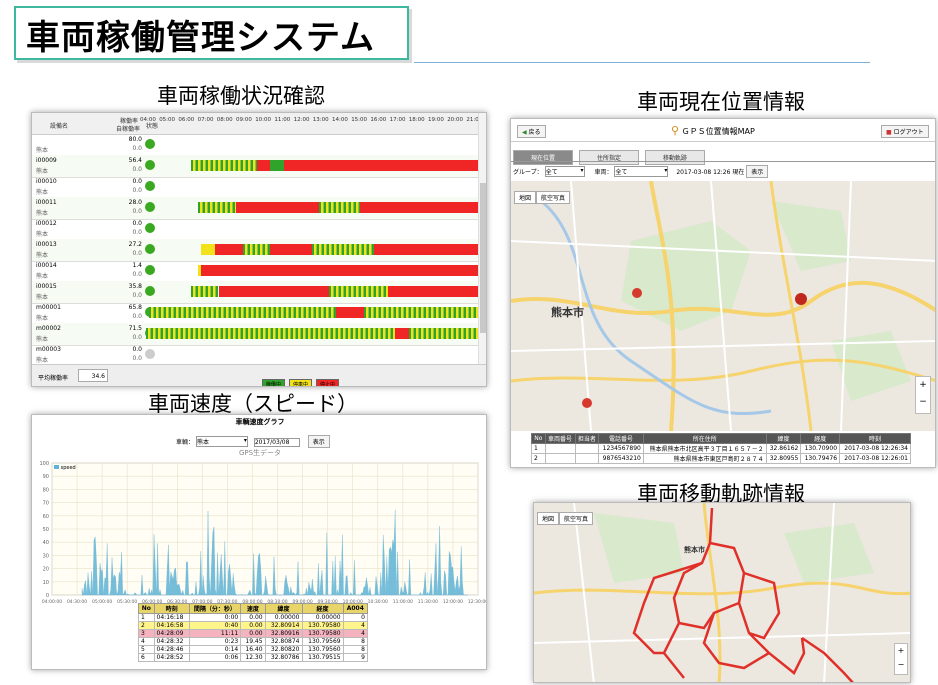 The image size is (938, 685). What do you see at coordinates (905, 131) in the screenshot?
I see `logout-button: ■ ログアウト` at bounding box center [905, 131].